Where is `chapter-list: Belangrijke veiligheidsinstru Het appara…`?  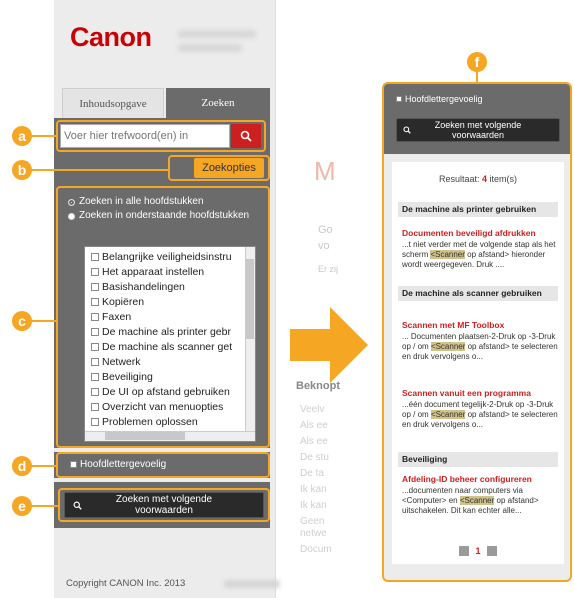
chapter-list: Belangrijke veiligheidsinstru Het appara… is located at coordinates (170, 344).